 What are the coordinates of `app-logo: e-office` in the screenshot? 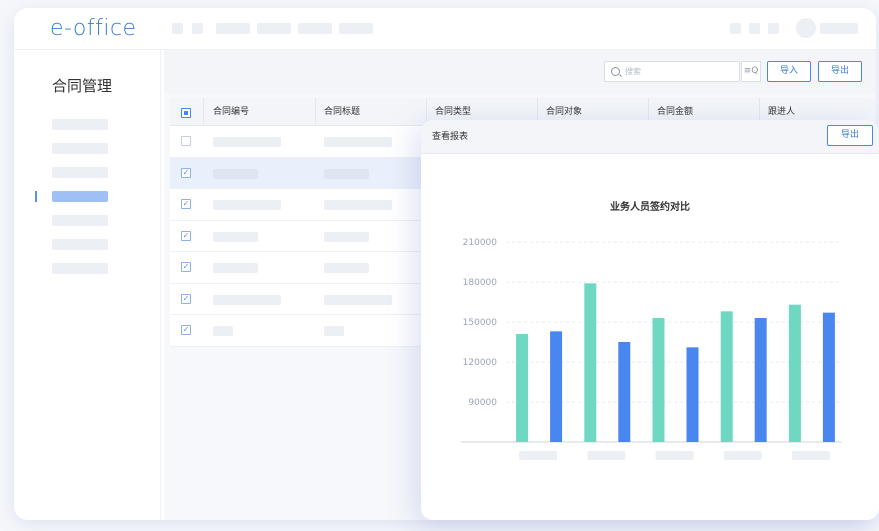 It's located at (93, 28).